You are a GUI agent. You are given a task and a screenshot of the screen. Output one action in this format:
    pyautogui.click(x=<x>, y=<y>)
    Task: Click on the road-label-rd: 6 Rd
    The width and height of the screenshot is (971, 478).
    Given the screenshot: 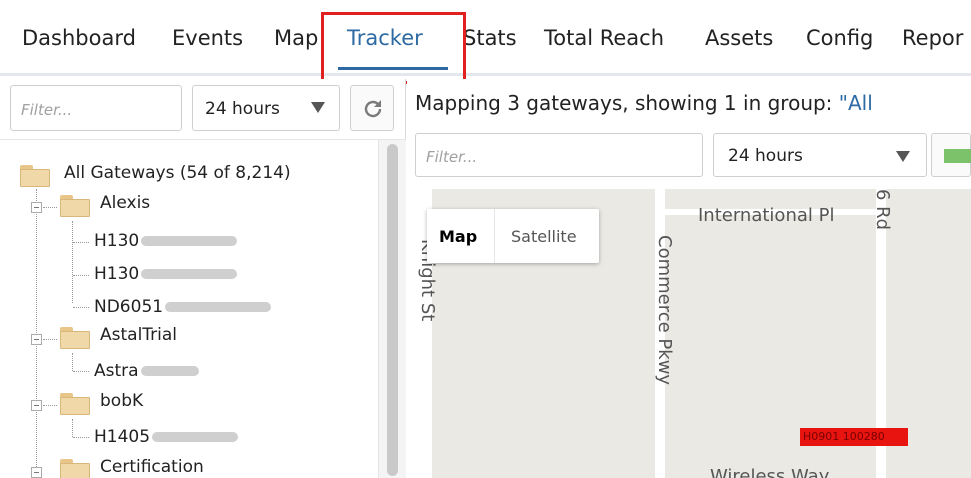 What is the action you would take?
    pyautogui.click(x=882, y=210)
    